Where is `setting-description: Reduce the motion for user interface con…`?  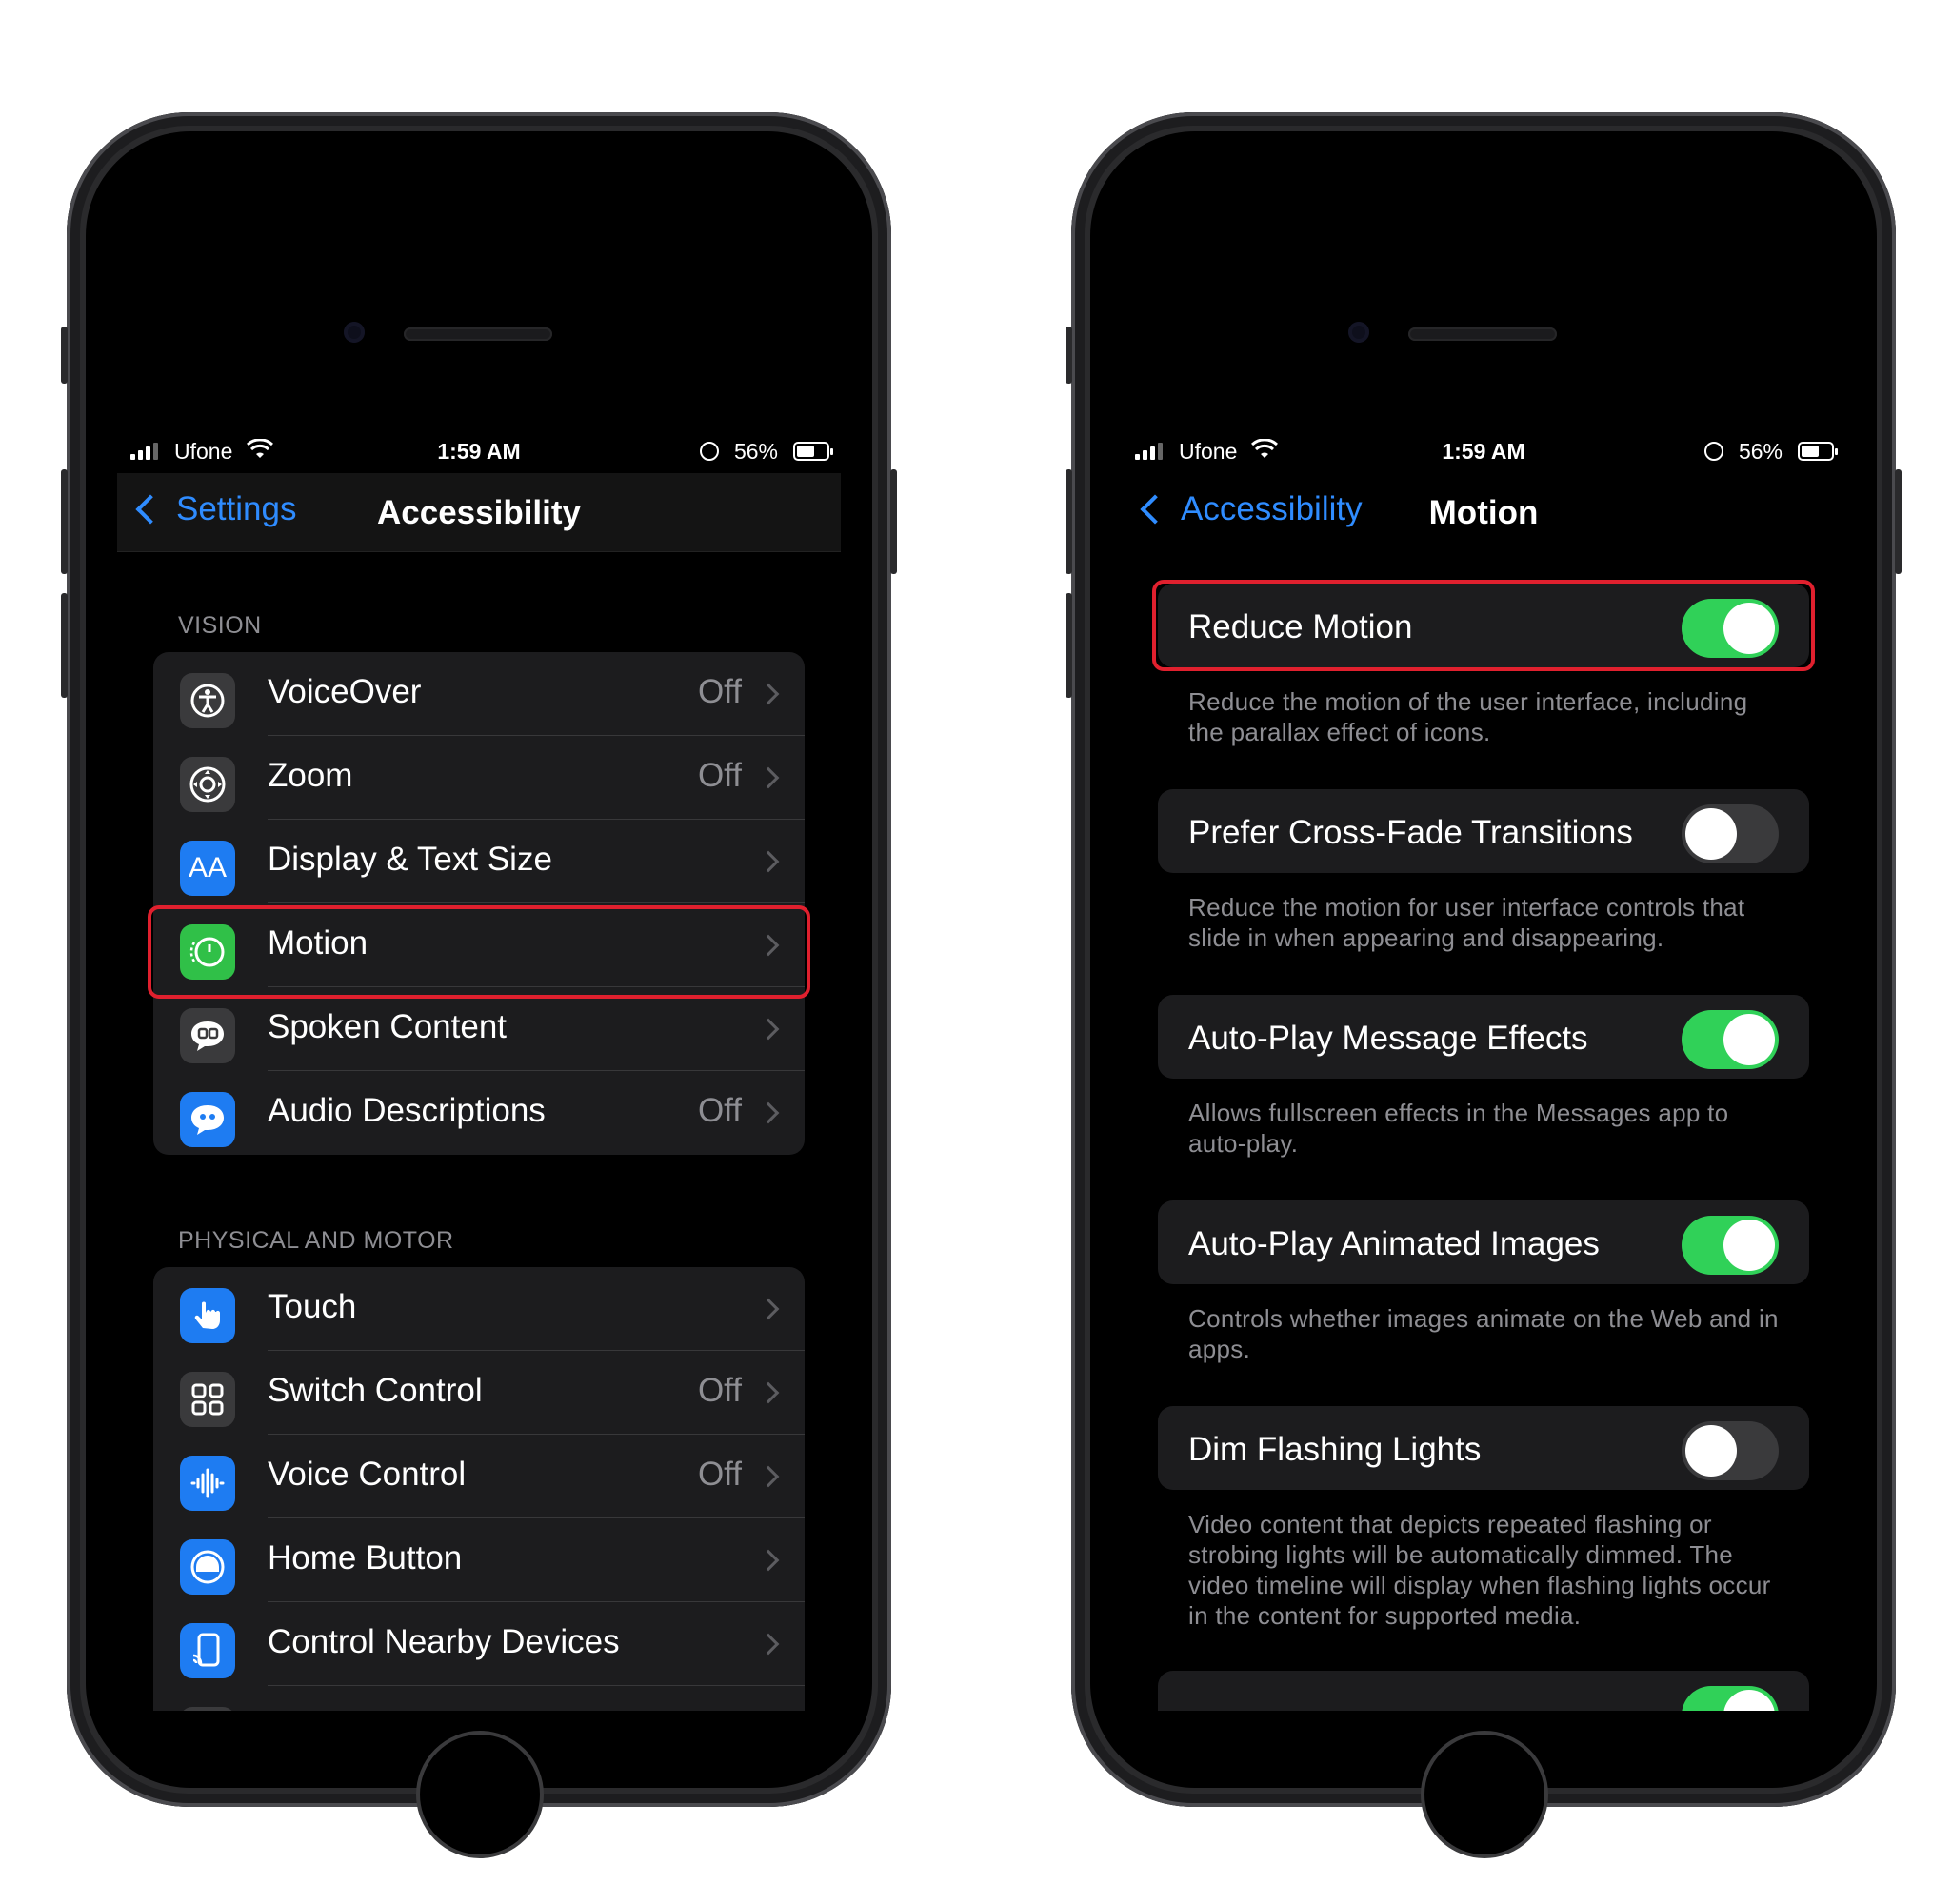
setting-description: Reduce the motion for user interface con… is located at coordinates (1466, 922).